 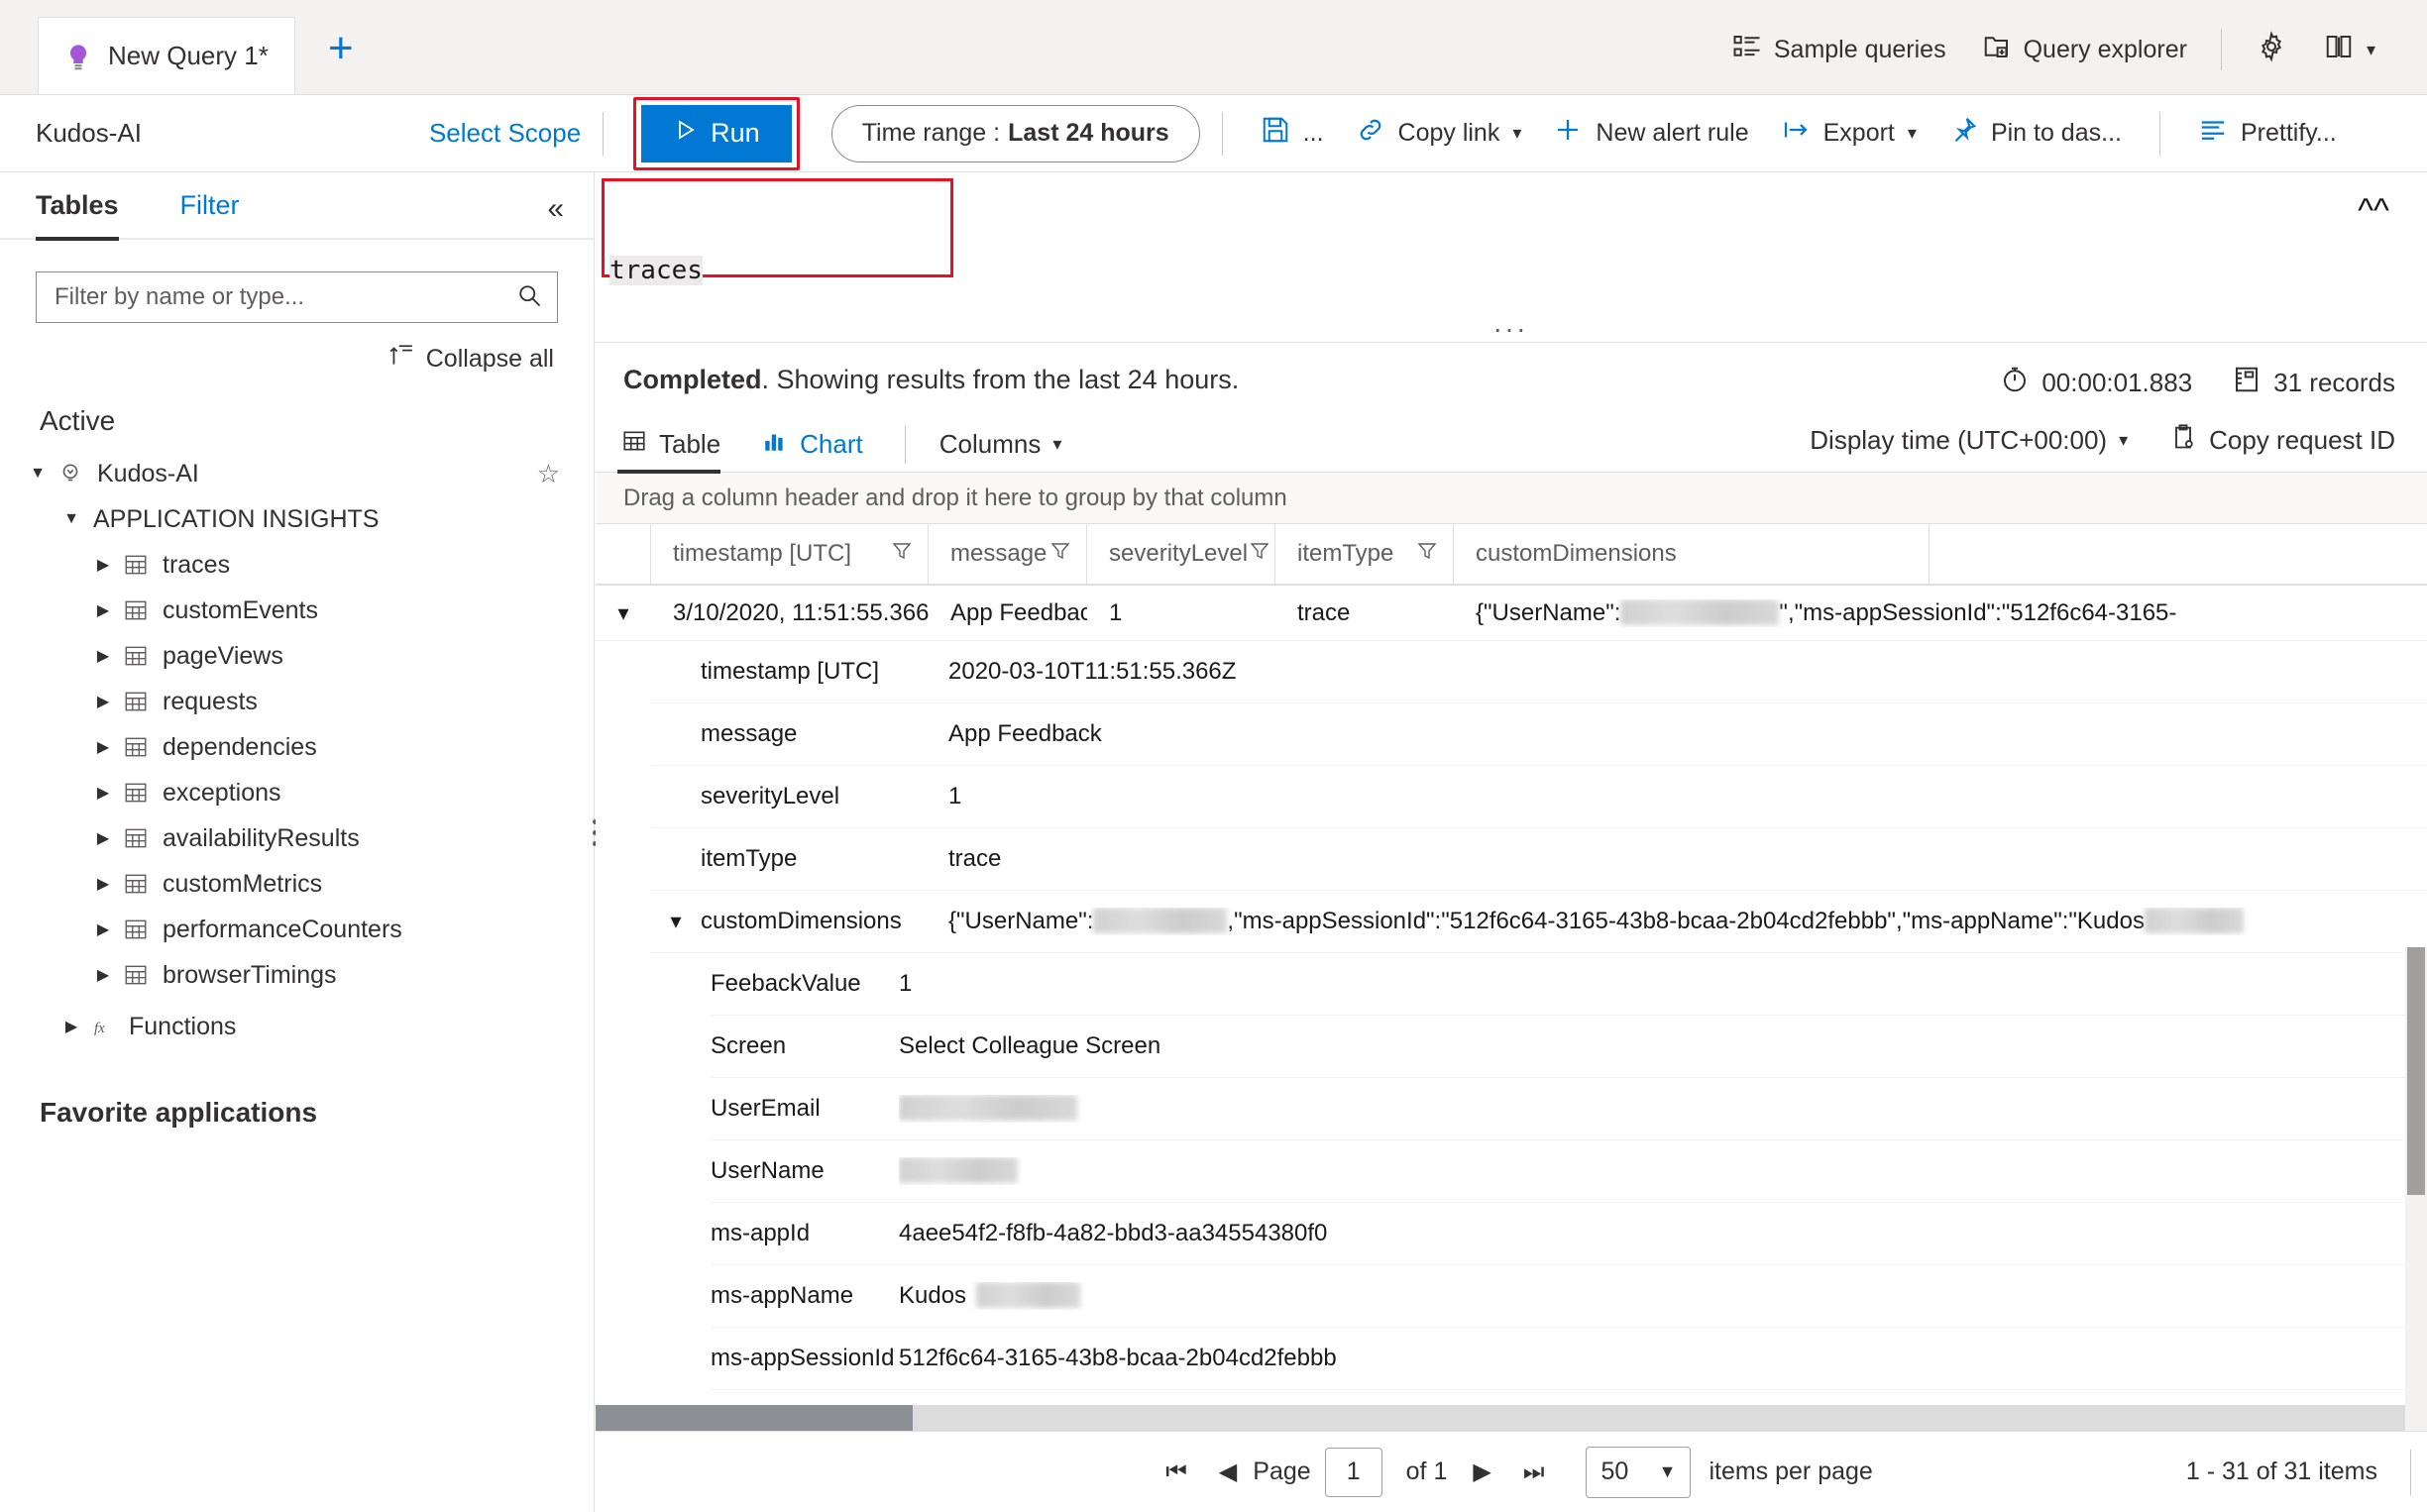 I want to click on collapse-all-button: Collapse all, so click(x=277, y=359).